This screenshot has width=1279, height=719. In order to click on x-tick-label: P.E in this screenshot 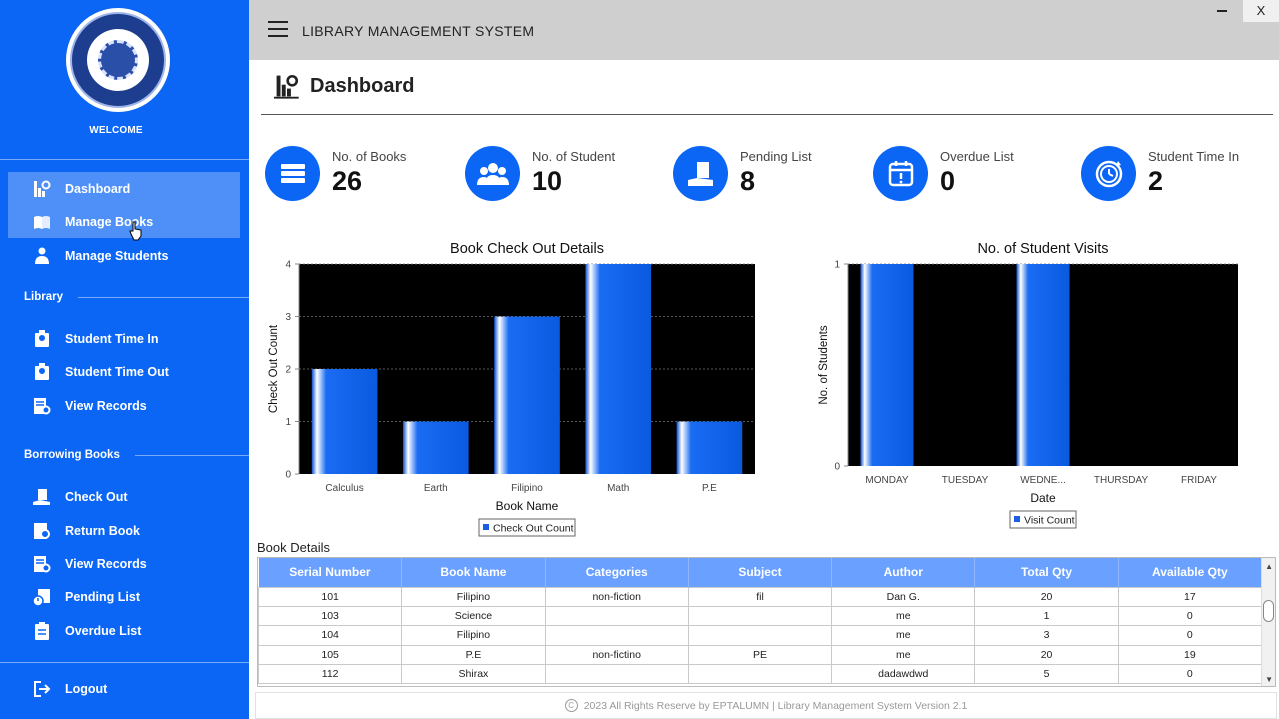, I will do `click(709, 488)`.